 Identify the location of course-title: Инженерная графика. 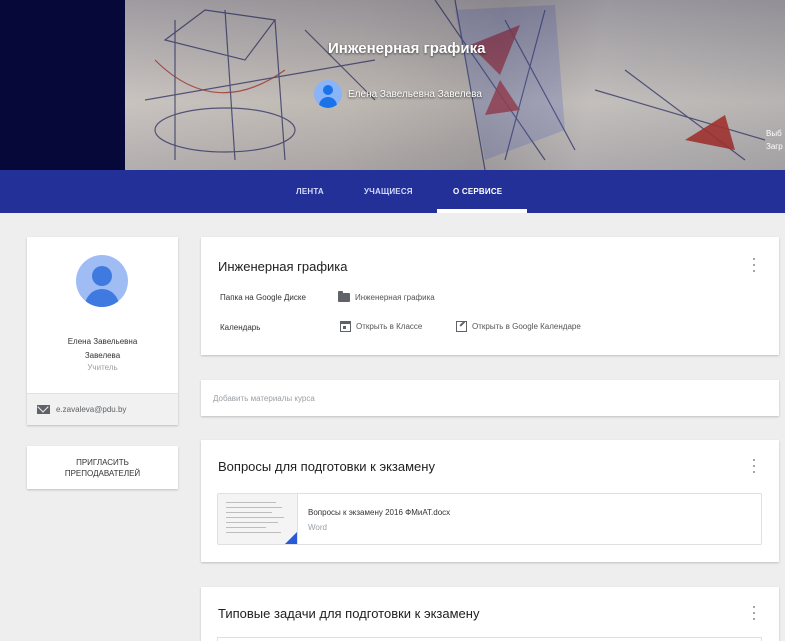
(407, 48).